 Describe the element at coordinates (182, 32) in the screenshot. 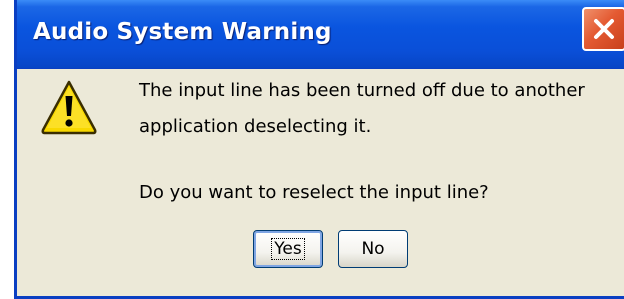

I see `dialog-title: Audio System Warning` at that location.